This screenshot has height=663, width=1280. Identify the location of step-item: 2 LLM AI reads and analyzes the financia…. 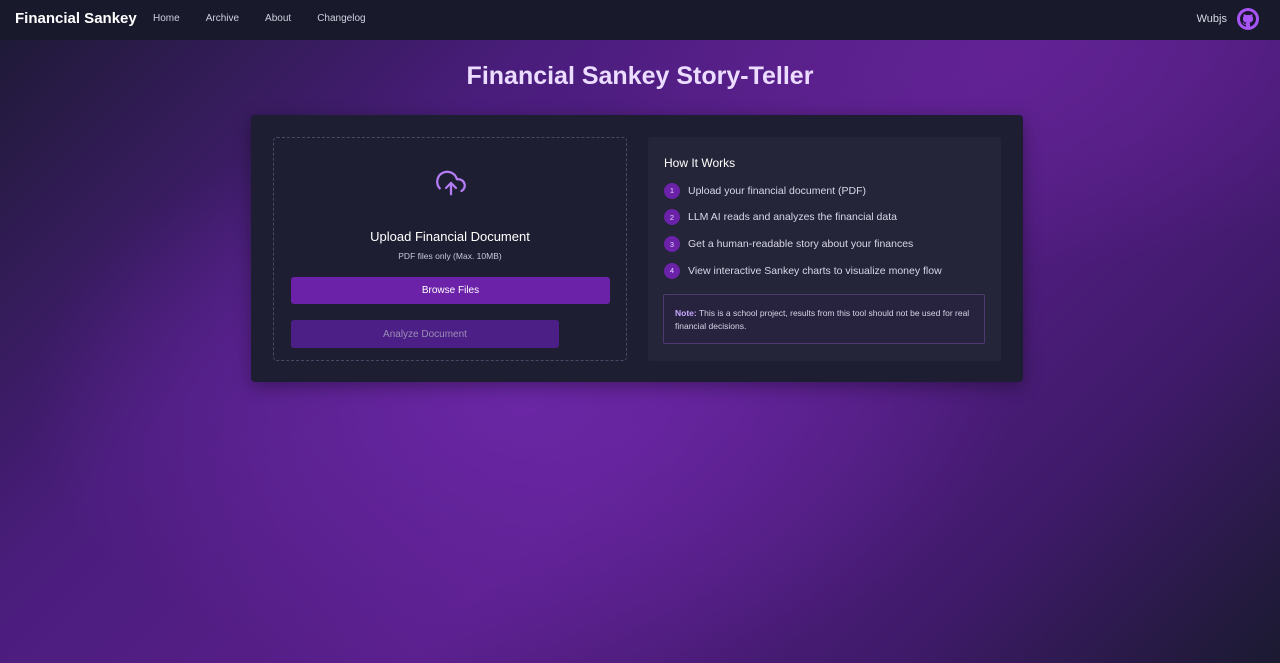
(803, 217).